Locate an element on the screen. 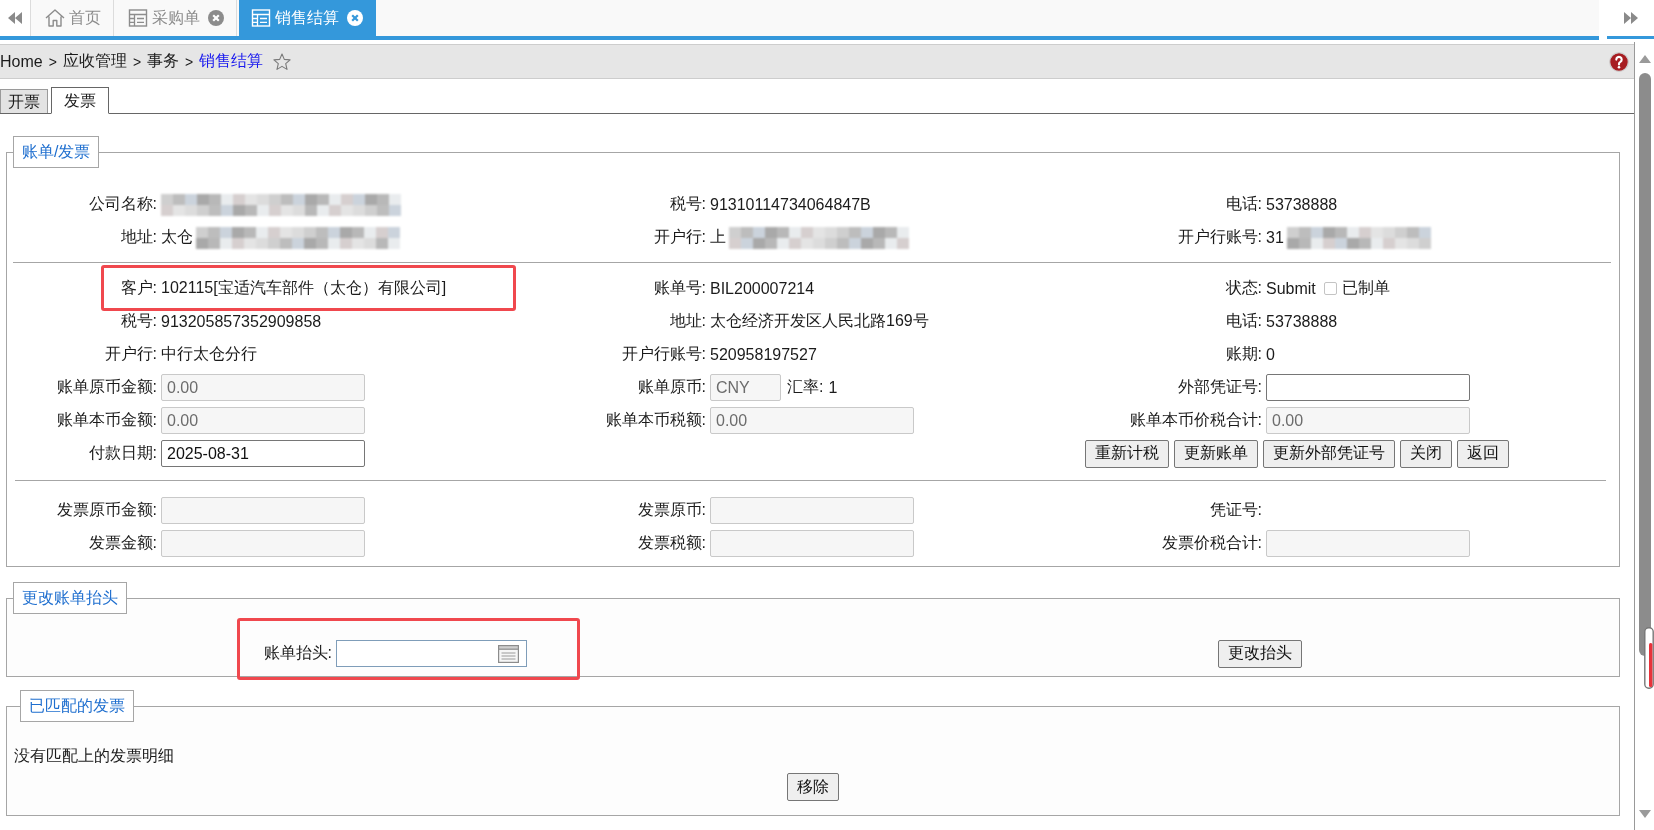 The image size is (1654, 830). field-value: 太仓 is located at coordinates (177, 237).